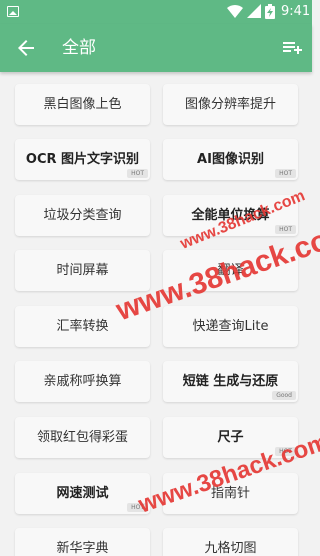  I want to click on tool-tile-label: 快递查询Lite, so click(230, 326).